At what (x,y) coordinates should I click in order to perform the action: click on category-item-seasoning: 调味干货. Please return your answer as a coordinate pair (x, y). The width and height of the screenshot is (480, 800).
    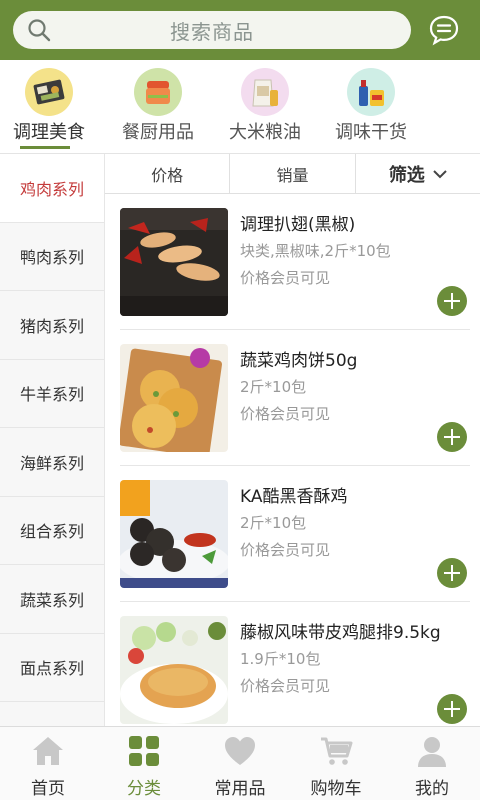
    Looking at the image, I should click on (371, 107).